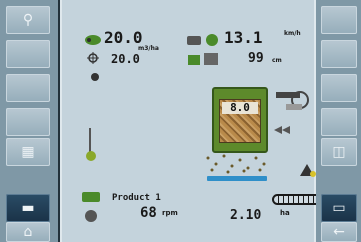 This screenshot has height=242, width=361. I want to click on area-unit: ha, so click(285, 213).